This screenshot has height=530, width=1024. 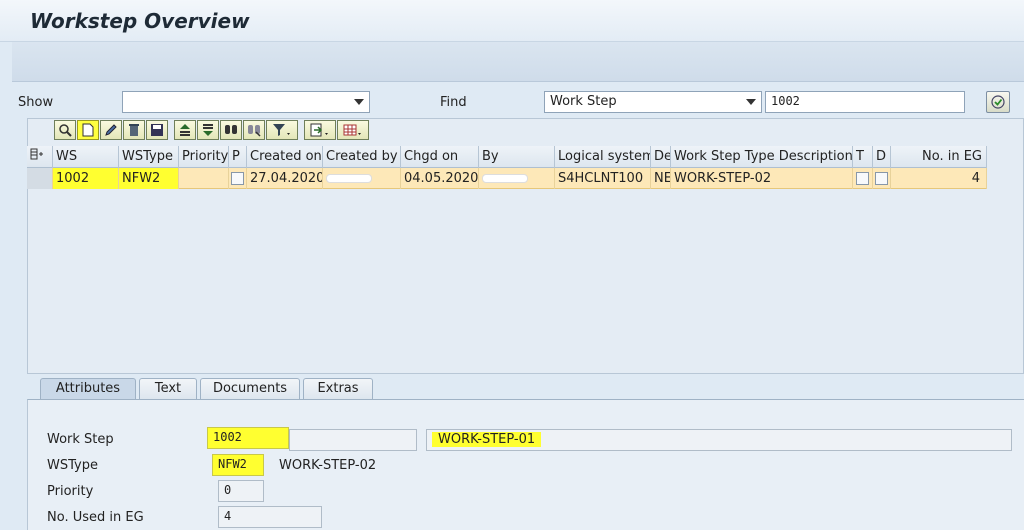 I want to click on export-icon, so click(x=319, y=130).